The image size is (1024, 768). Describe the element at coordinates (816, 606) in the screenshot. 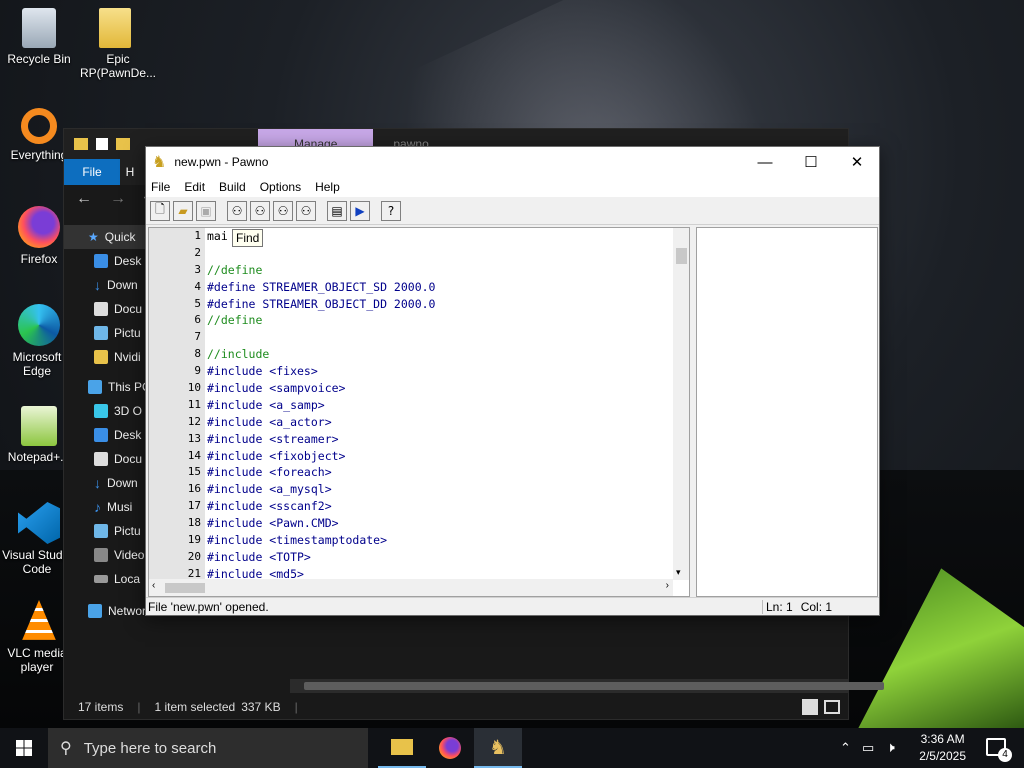

I see `cursor-col: Col: 1` at that location.